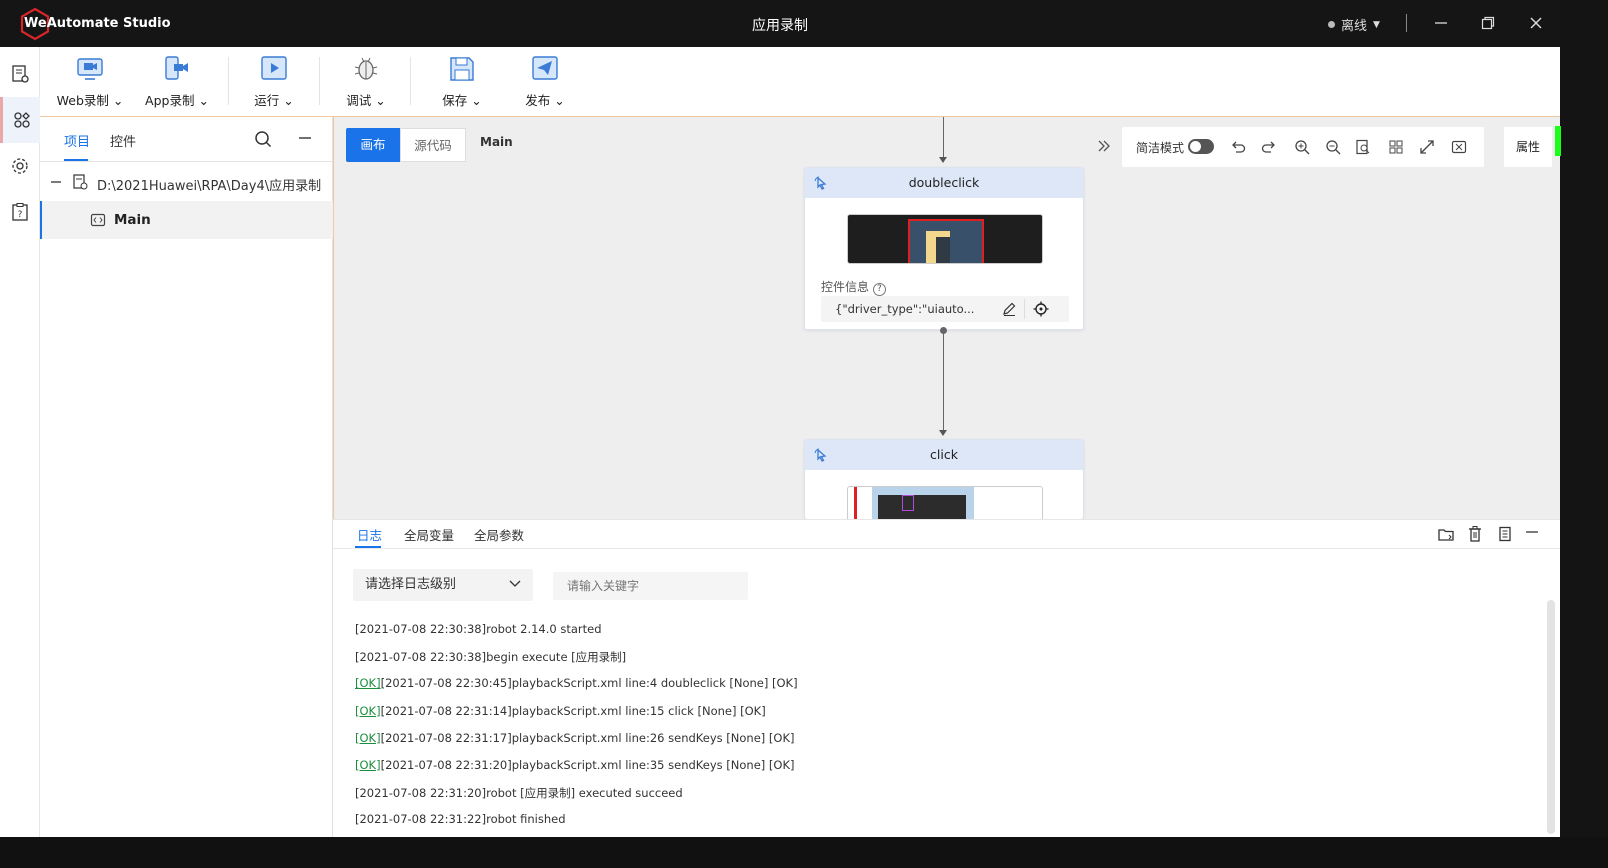 The height and width of the screenshot is (868, 1608). I want to click on control-screenshot, so click(945, 239).